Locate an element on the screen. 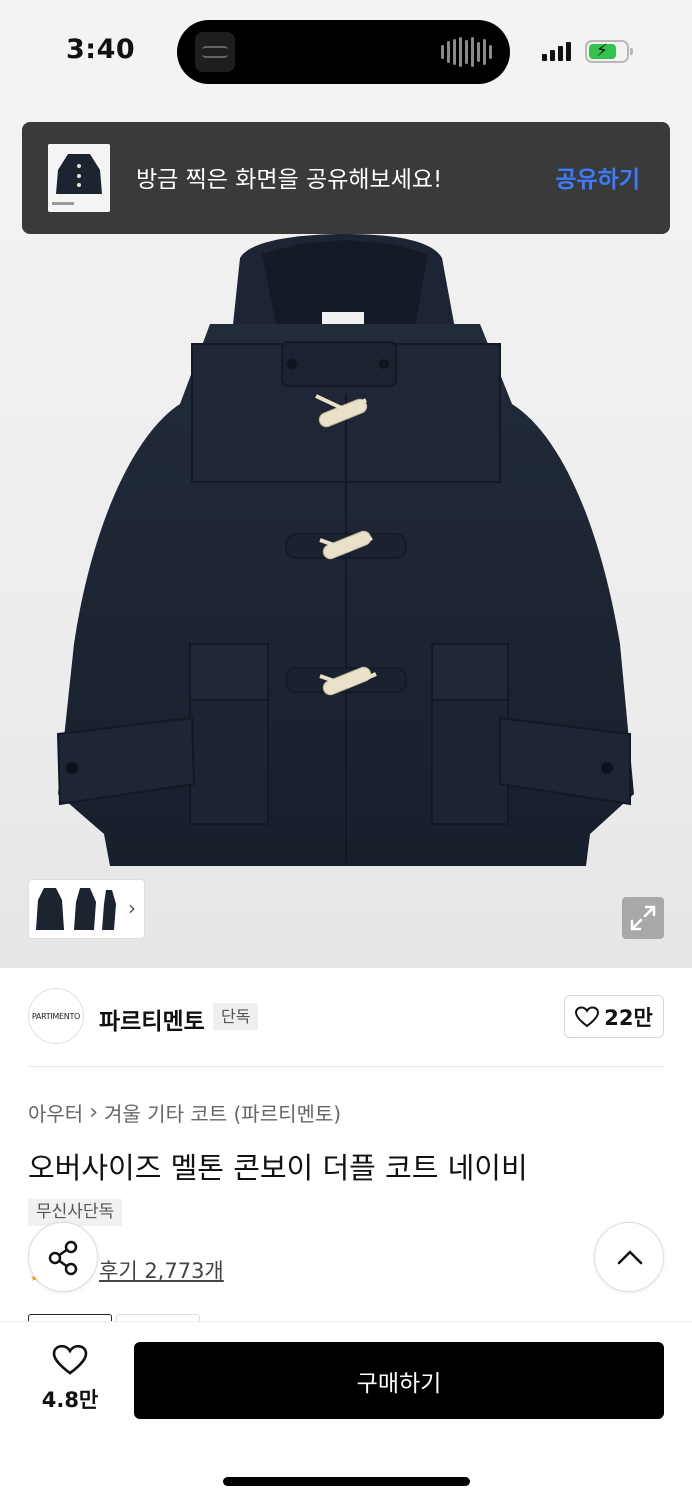 The image size is (692, 1500). audio-waveform-icon is located at coordinates (466, 52).